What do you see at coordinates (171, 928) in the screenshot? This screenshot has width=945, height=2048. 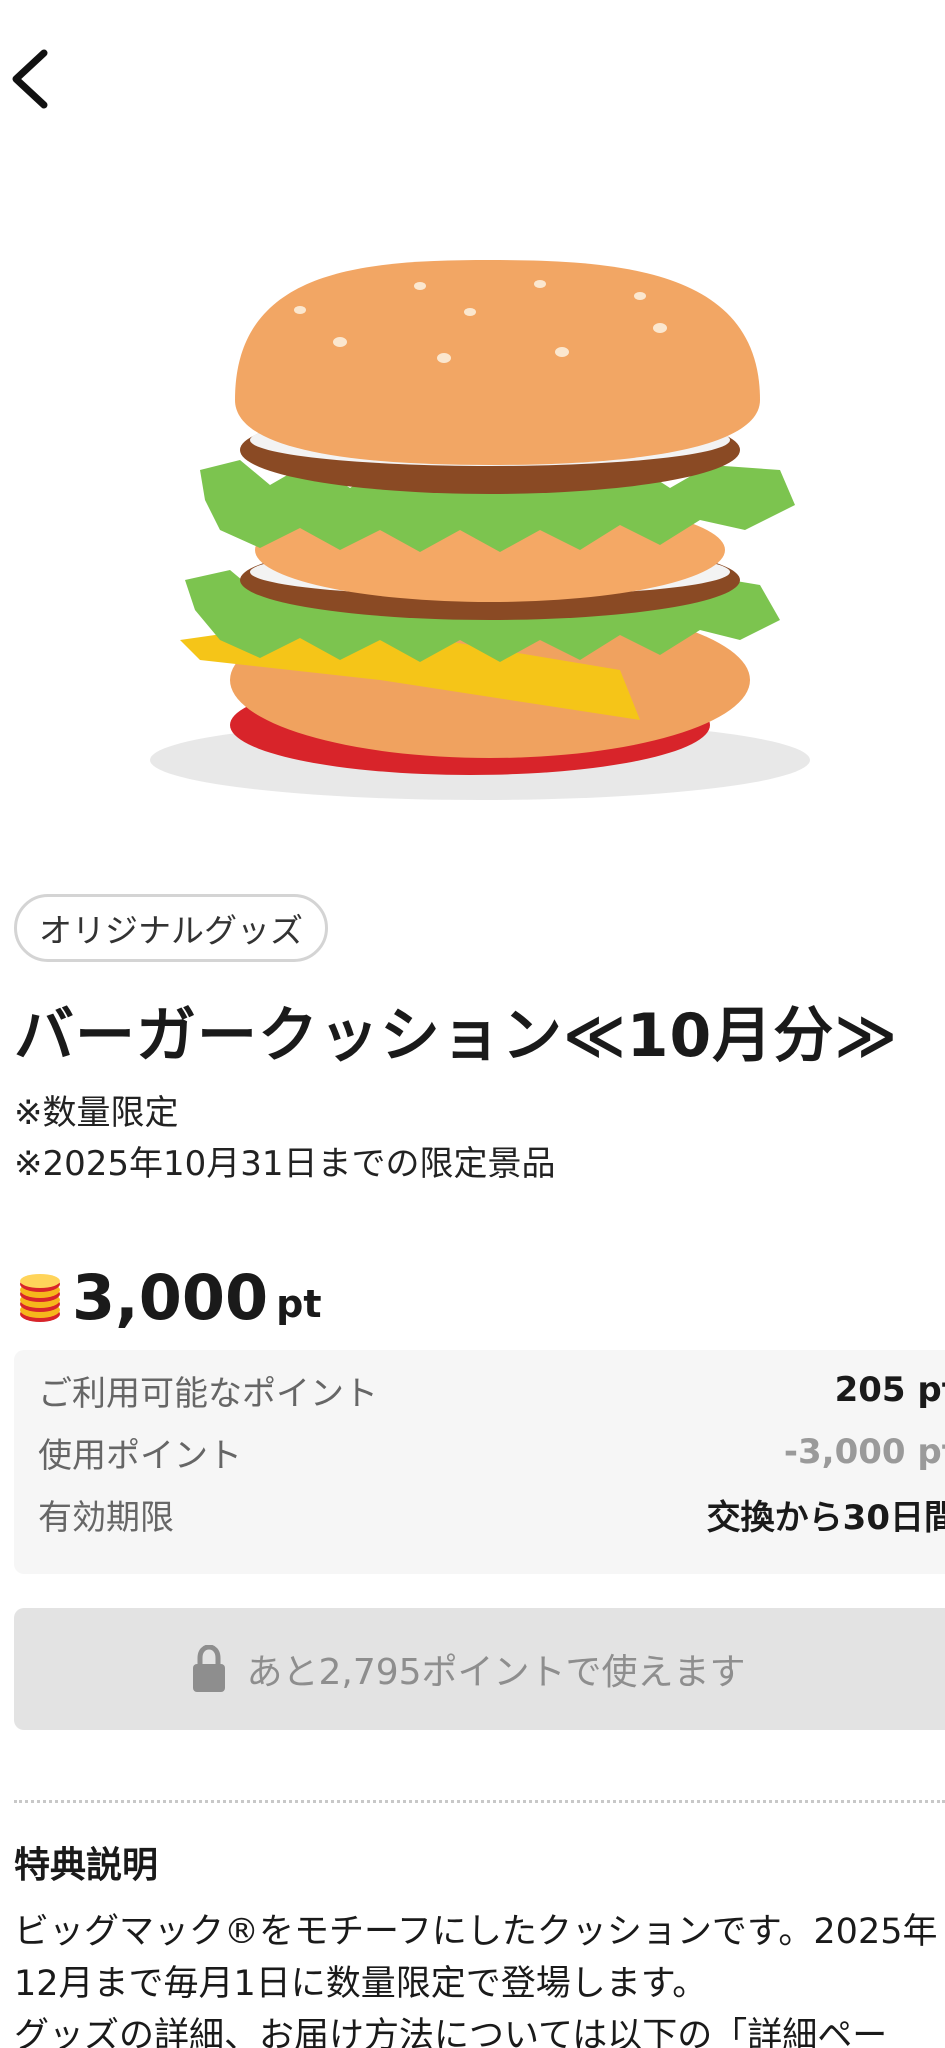 I see `category-tag: オリジナルグッズ` at bounding box center [171, 928].